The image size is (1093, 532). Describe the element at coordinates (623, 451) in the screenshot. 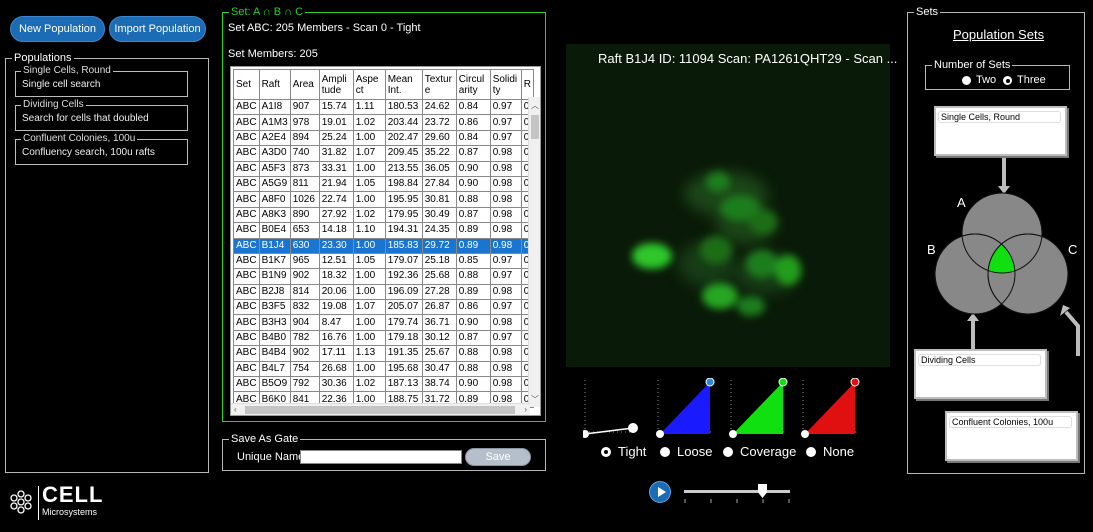

I see `gate-option-tight: Tight` at that location.